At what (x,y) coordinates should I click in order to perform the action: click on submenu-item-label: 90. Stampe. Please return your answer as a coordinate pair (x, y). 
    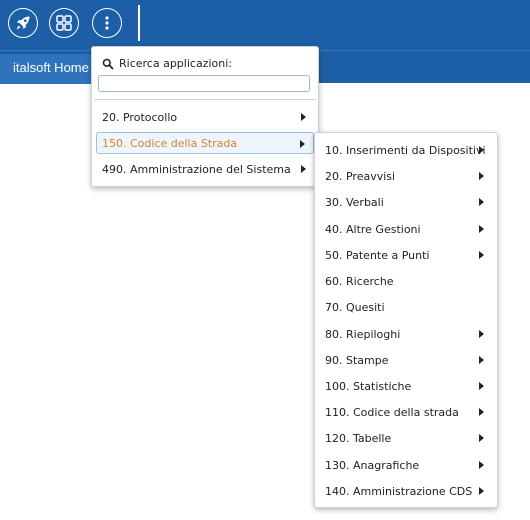
    Looking at the image, I should click on (357, 360).